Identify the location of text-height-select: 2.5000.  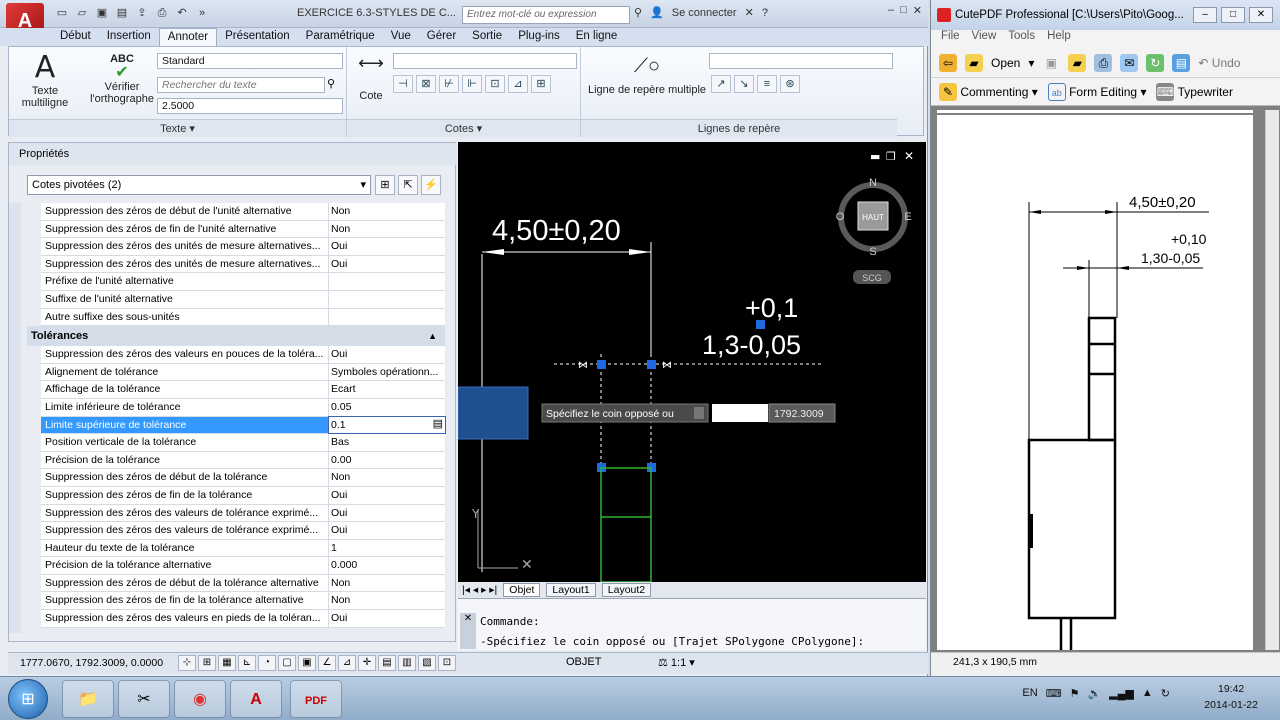
(250, 106).